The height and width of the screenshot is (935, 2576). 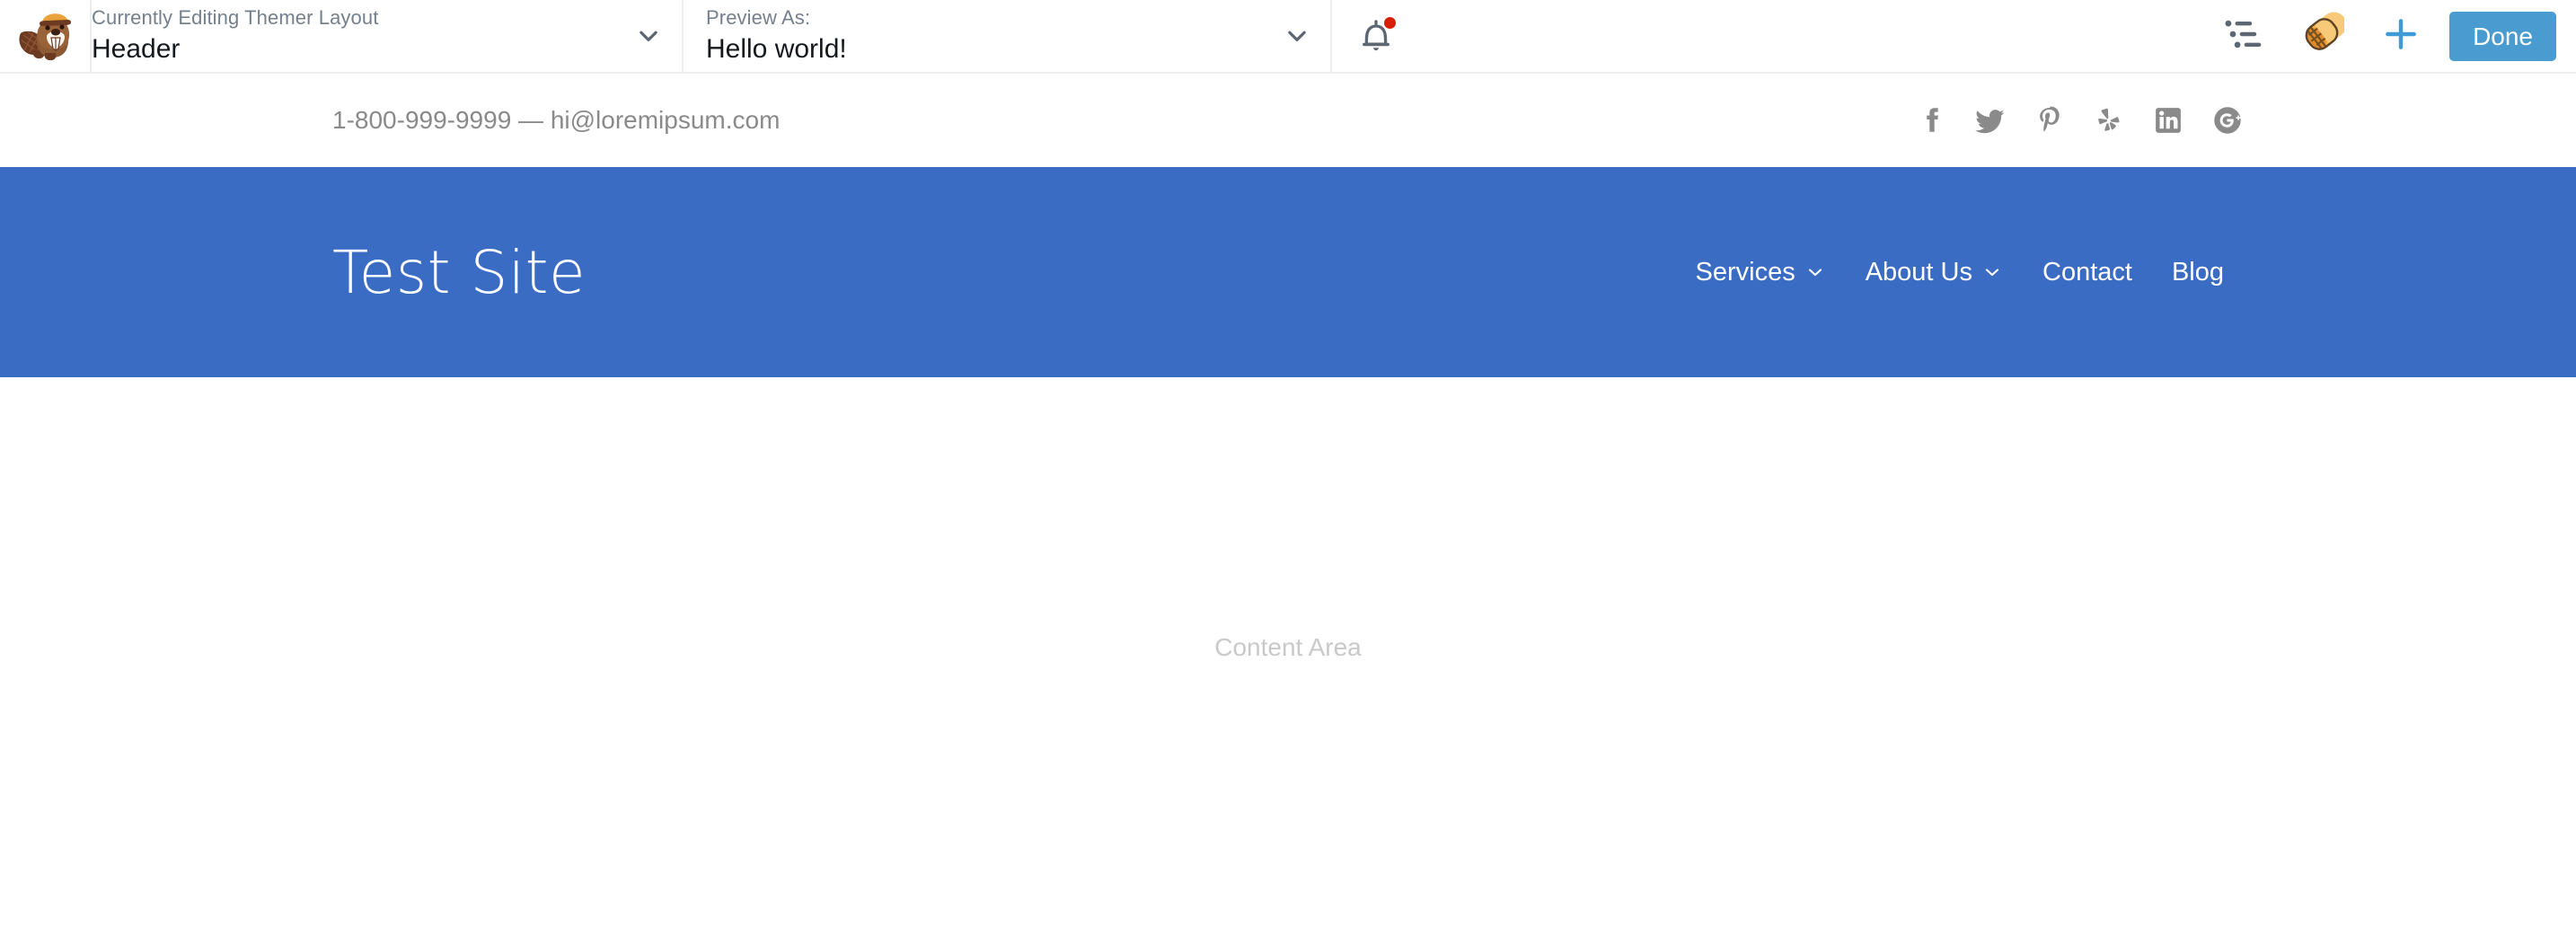 What do you see at coordinates (2049, 120) in the screenshot?
I see `pinterest-icon` at bounding box center [2049, 120].